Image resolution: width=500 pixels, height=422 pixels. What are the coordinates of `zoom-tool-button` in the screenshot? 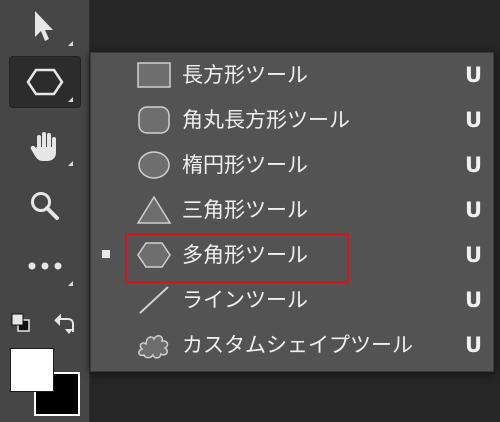 It's located at (45, 206).